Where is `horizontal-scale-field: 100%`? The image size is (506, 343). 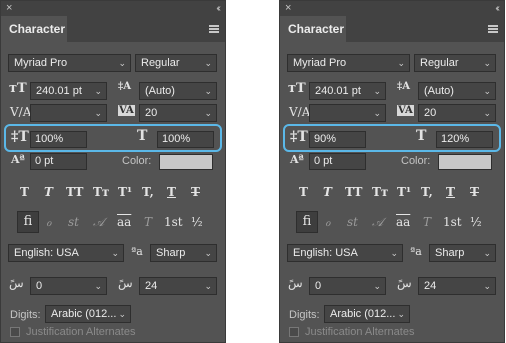
horizontal-scale-field: 100% is located at coordinates (185, 139).